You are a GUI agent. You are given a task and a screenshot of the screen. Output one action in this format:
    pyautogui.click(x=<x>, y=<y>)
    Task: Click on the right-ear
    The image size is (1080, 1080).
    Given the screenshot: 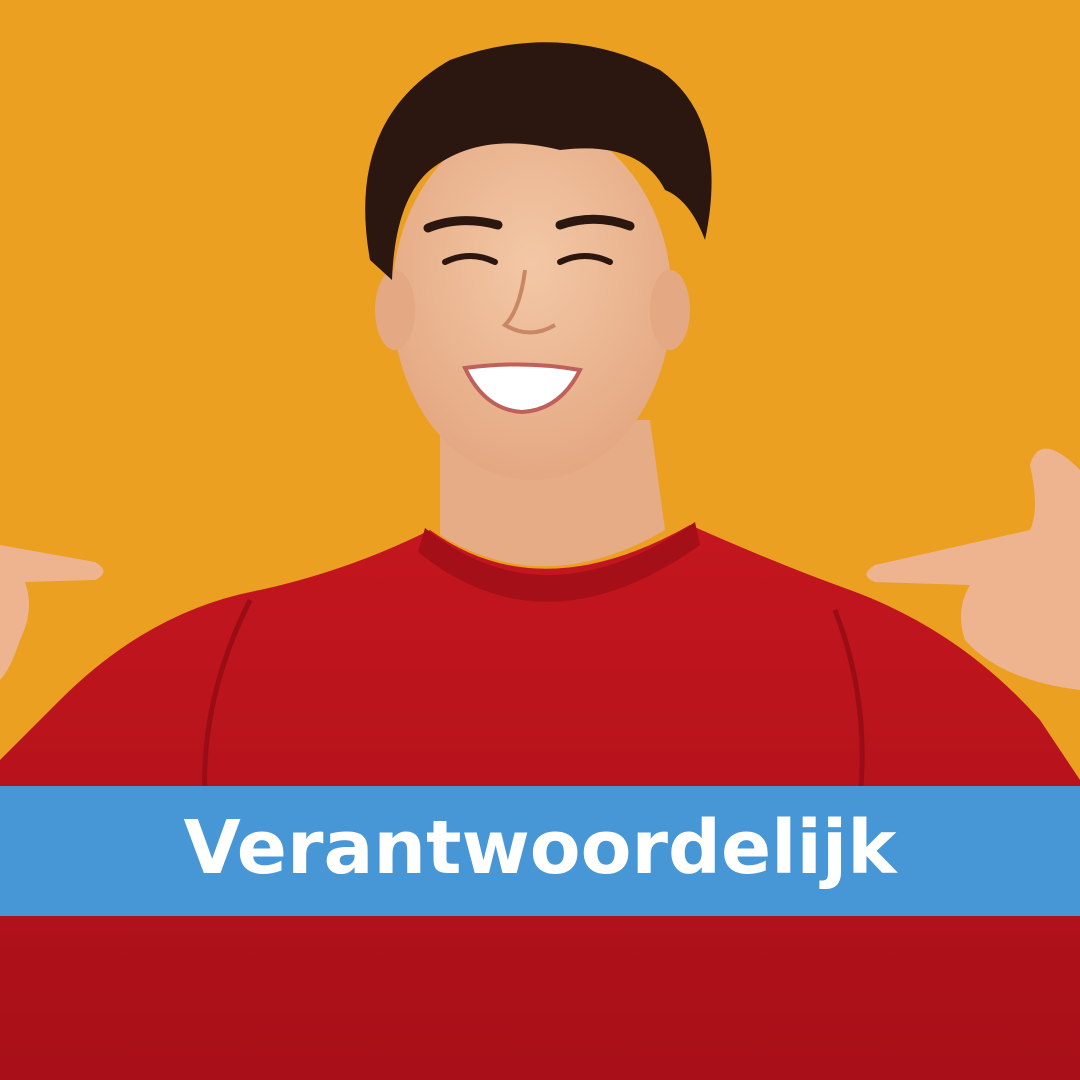 What is the action you would take?
    pyautogui.click(x=670, y=310)
    